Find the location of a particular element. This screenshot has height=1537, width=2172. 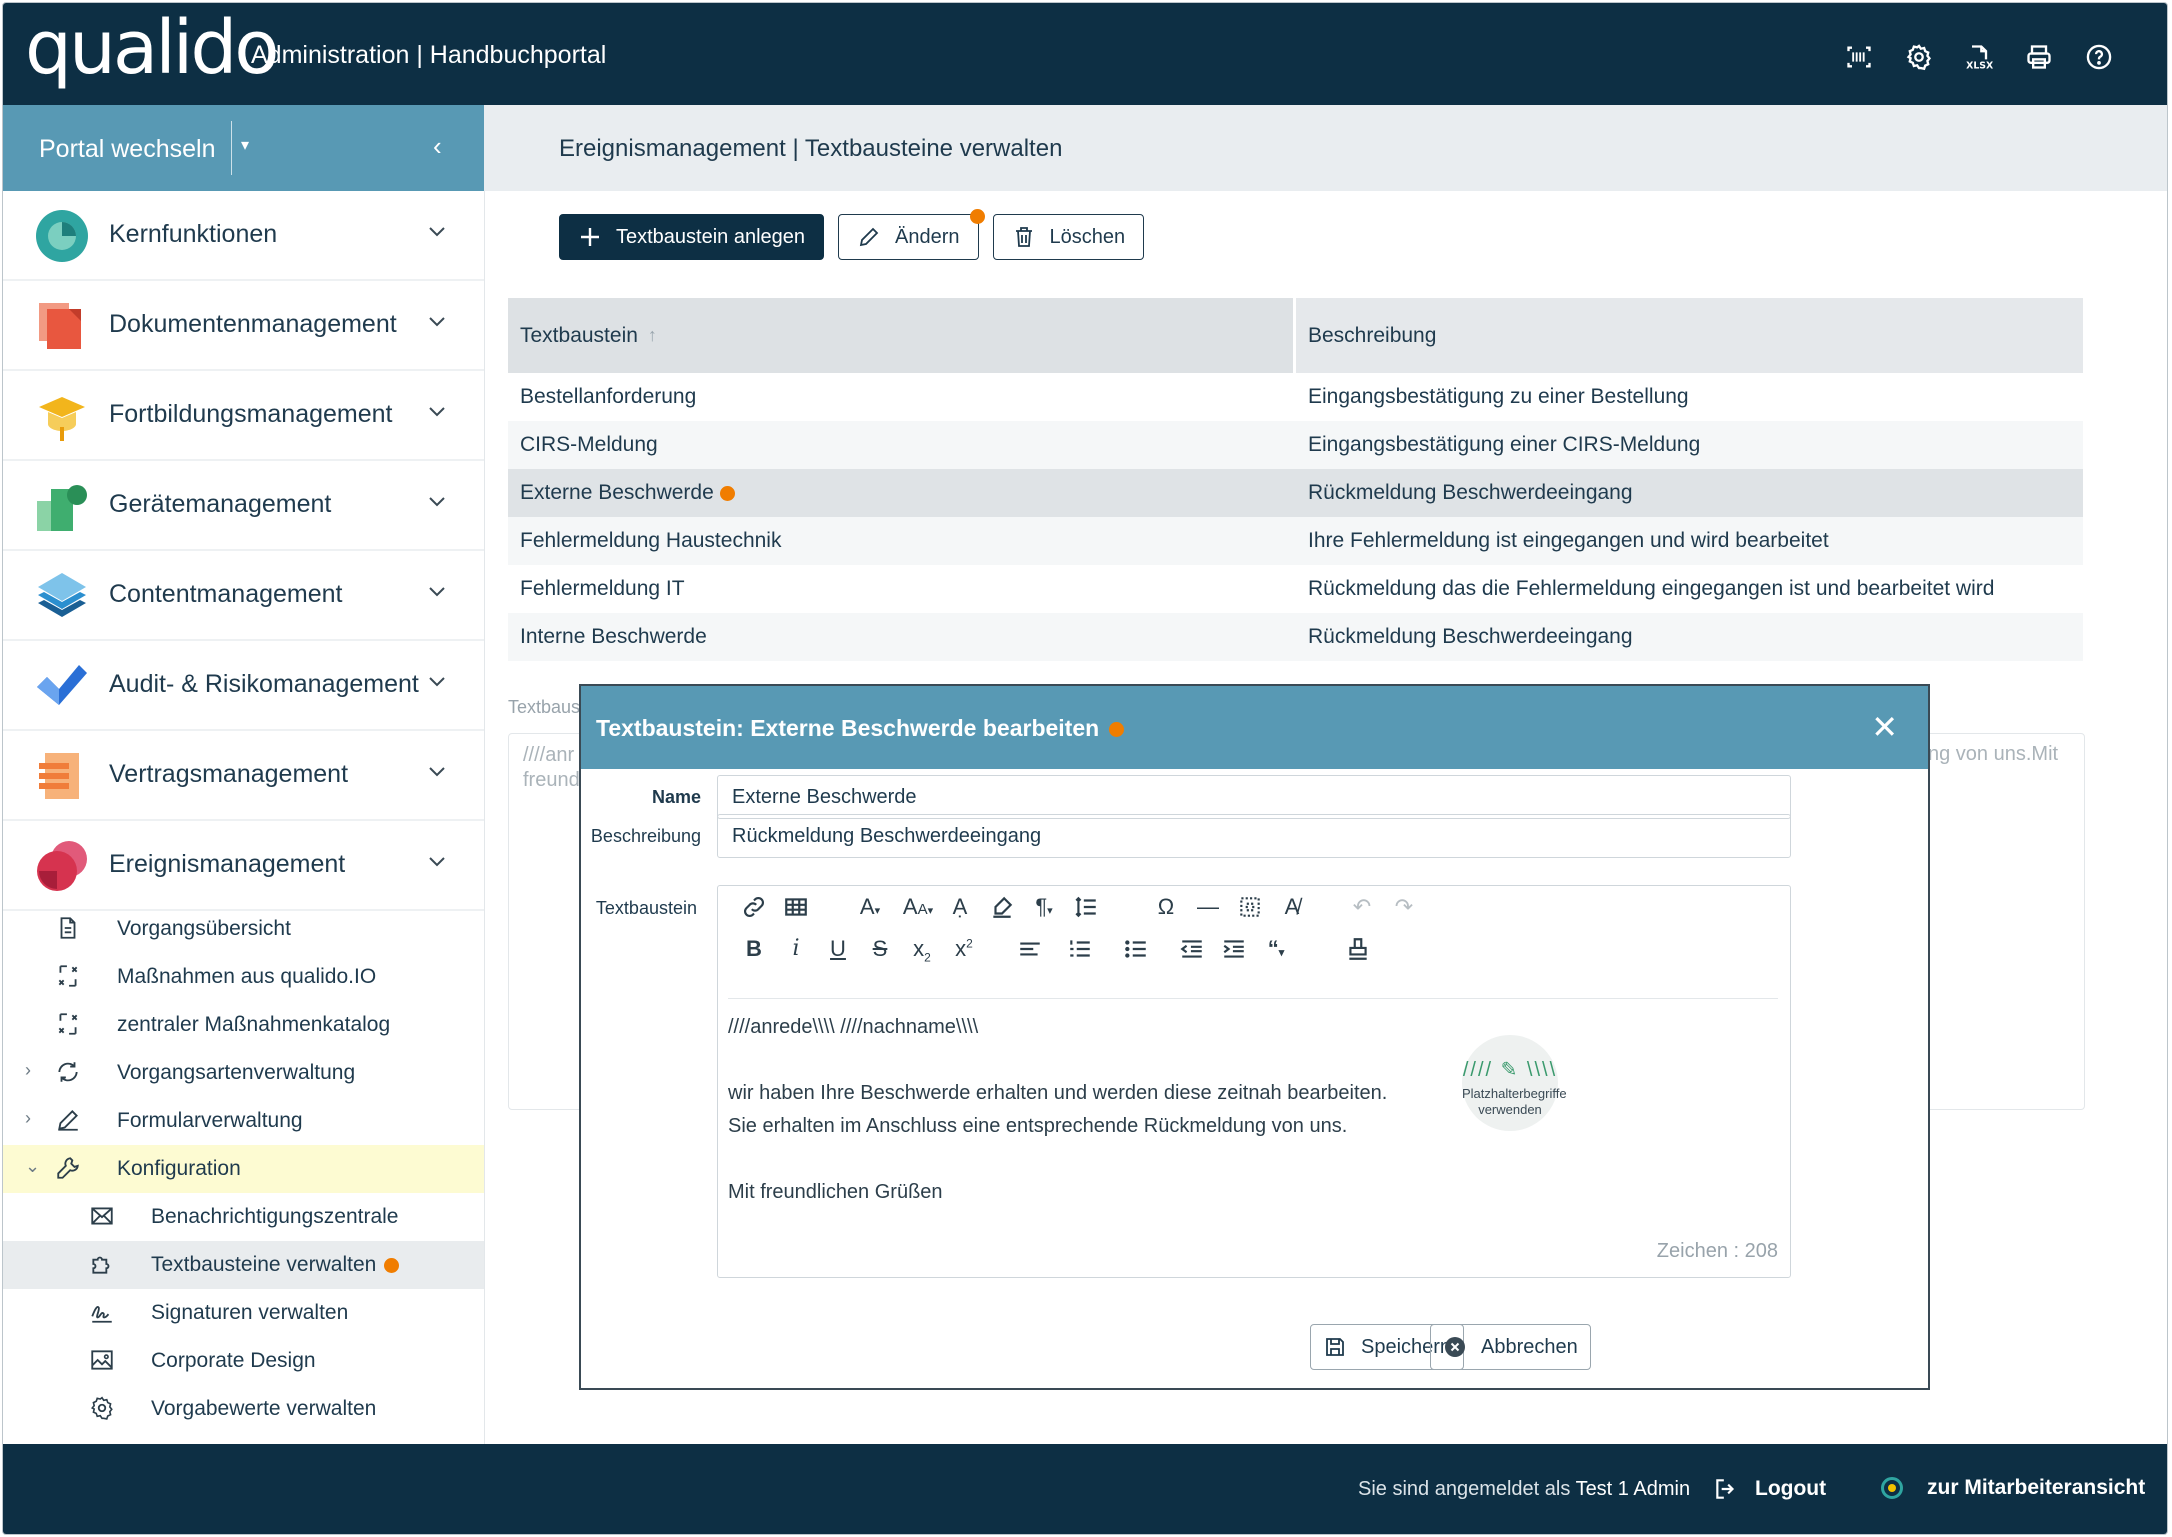

module-geraetemanagement: Gerätemanagement is located at coordinates (243, 506).